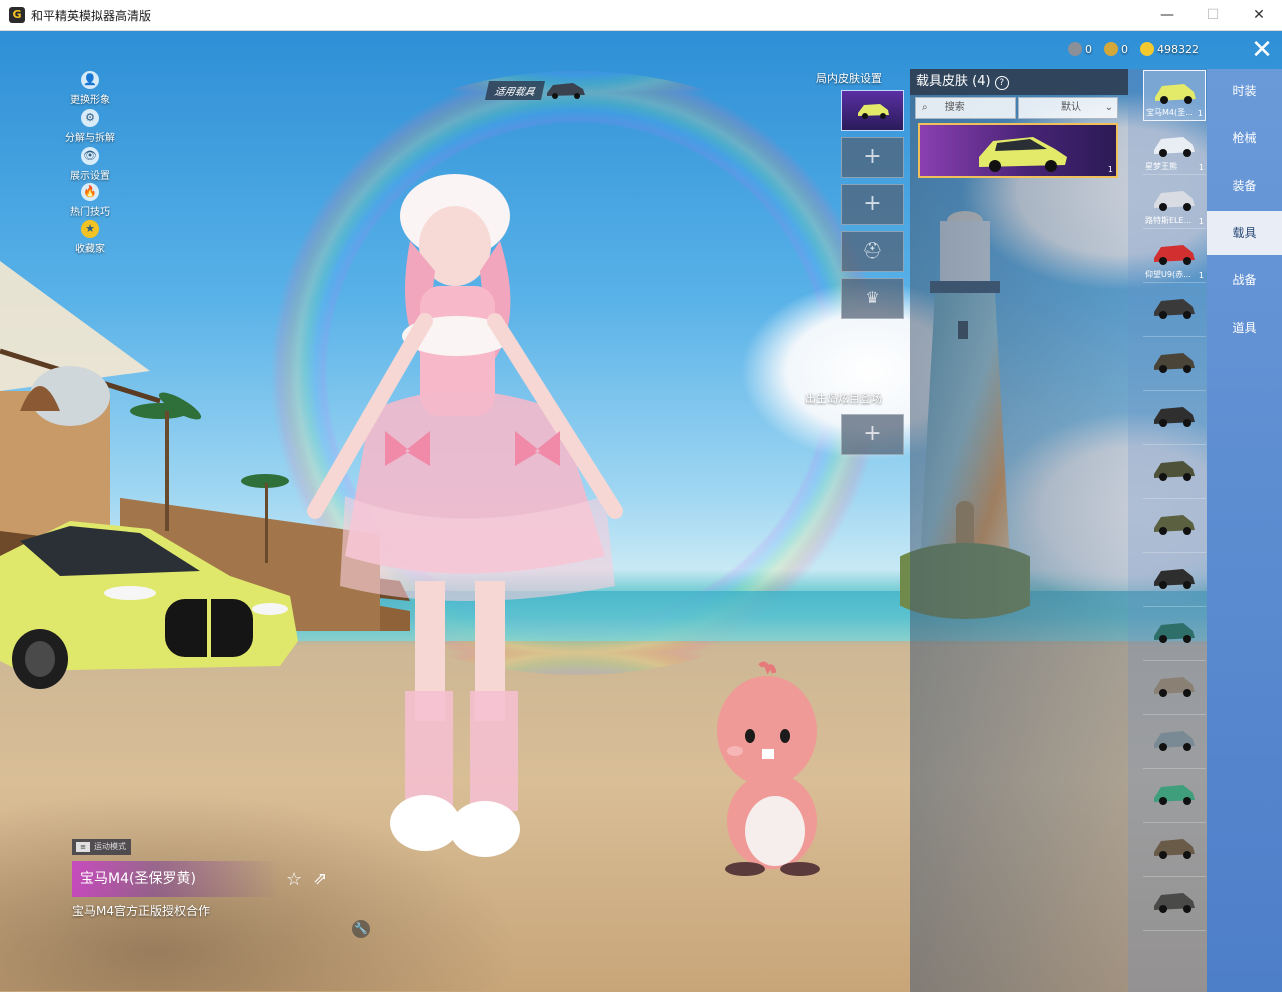 This screenshot has width=1282, height=992. What do you see at coordinates (90, 80) in the screenshot?
I see `person-icon: 👤` at bounding box center [90, 80].